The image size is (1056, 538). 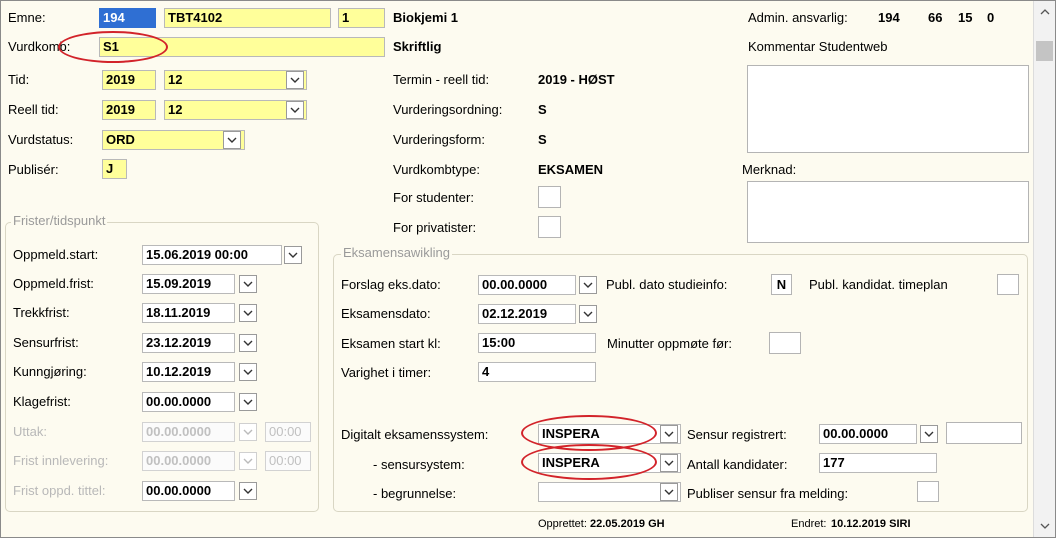 What do you see at coordinates (991, 17) in the screenshot?
I see `admin-value-4: 0` at bounding box center [991, 17].